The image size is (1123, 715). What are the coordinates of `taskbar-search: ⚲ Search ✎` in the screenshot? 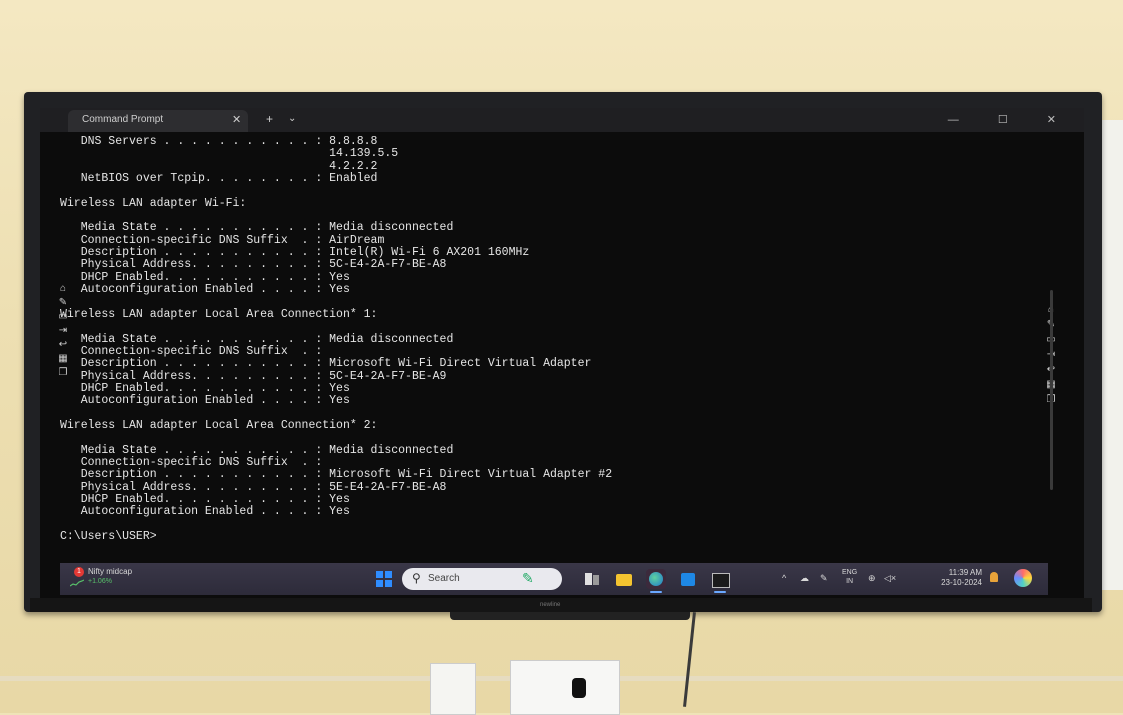 It's located at (482, 579).